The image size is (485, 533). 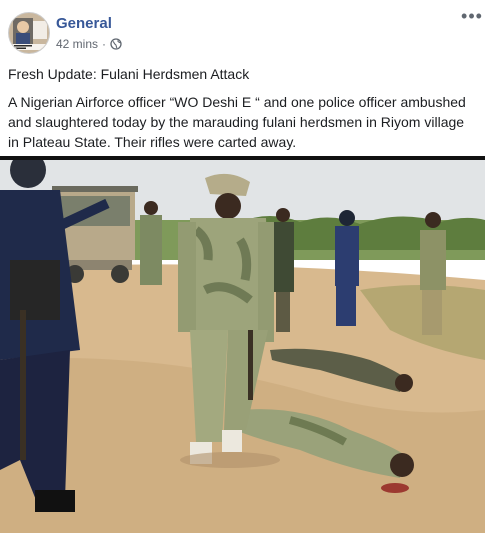 I want to click on author-name: General, so click(x=84, y=23).